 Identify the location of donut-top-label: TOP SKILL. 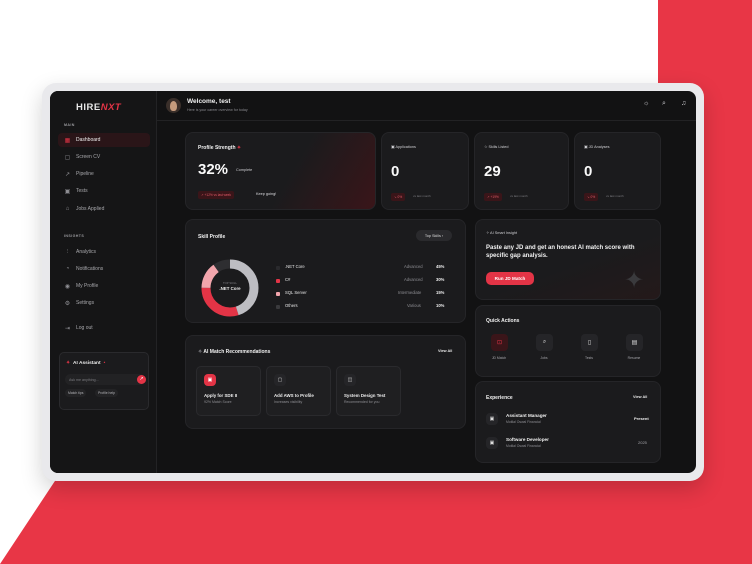
(230, 283).